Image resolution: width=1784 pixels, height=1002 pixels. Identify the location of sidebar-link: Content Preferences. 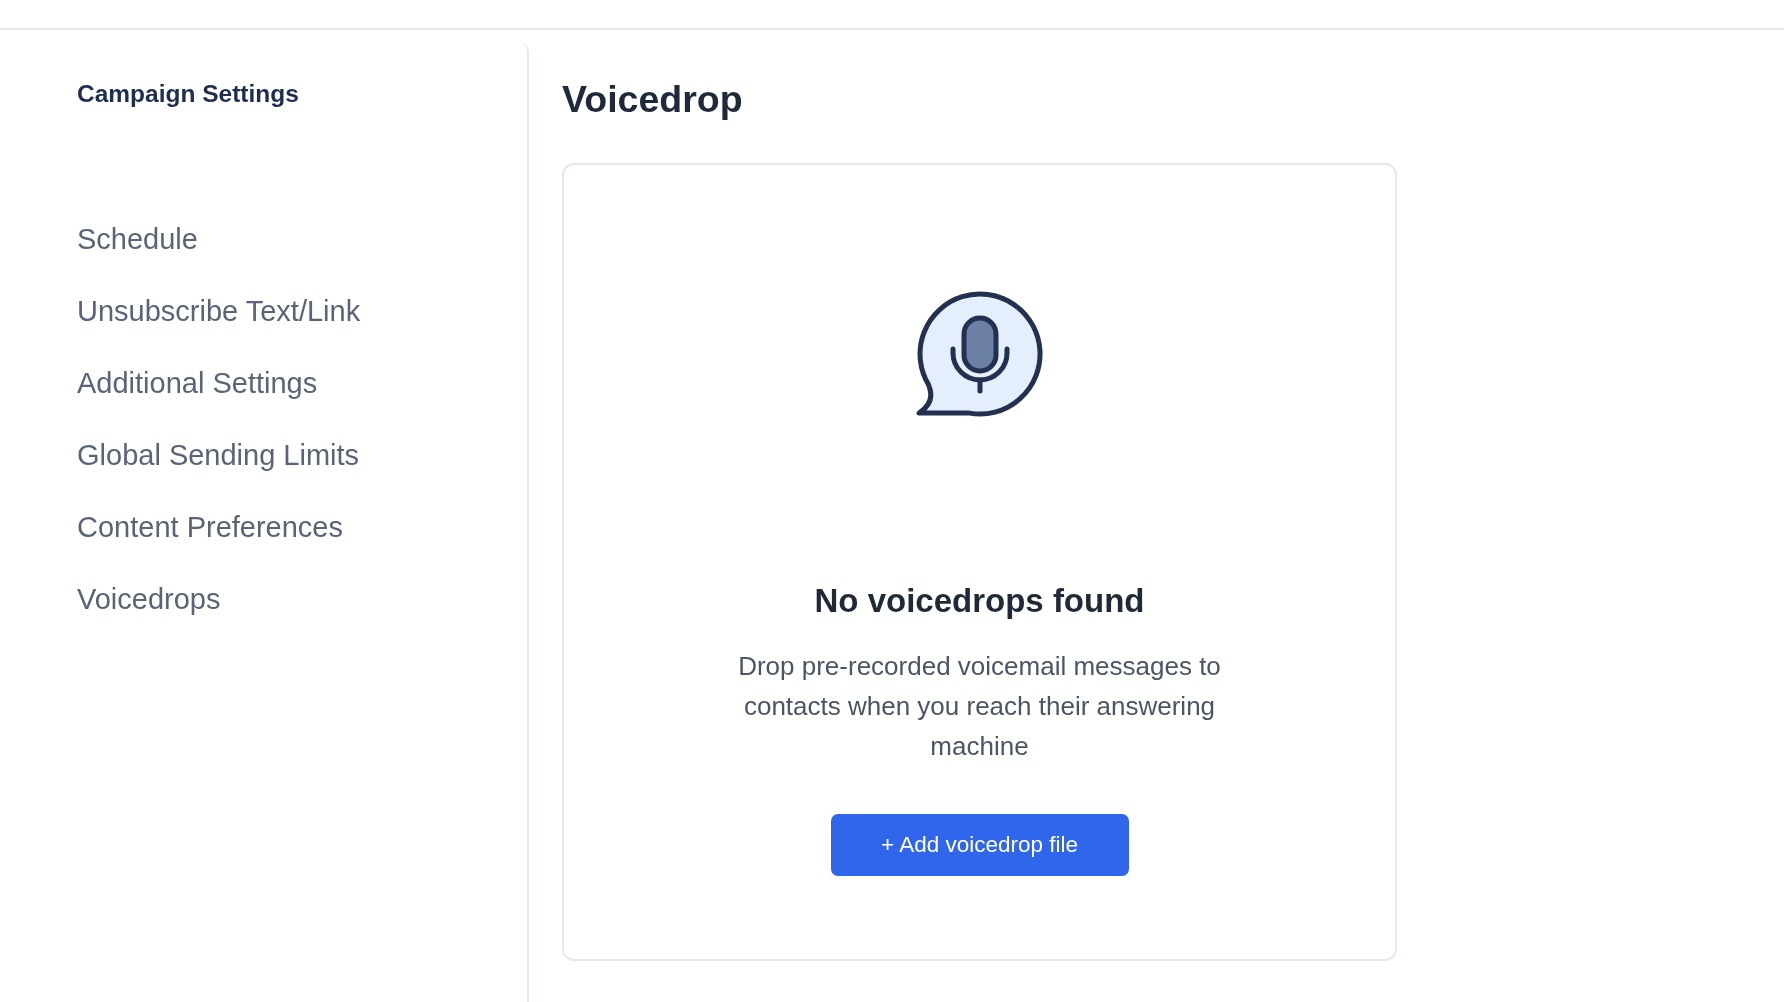
(210, 527).